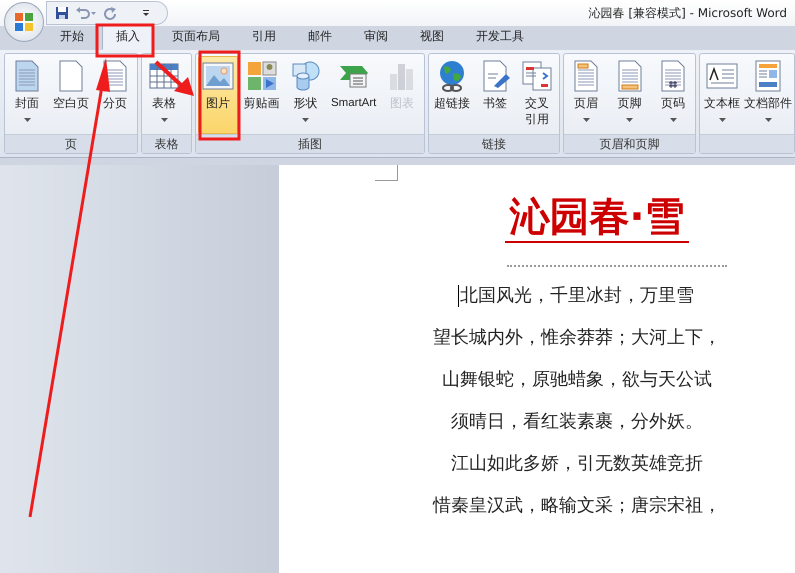 This screenshot has height=573, width=795. What do you see at coordinates (500, 37) in the screenshot?
I see `ribbon-tab: 开发工具` at bounding box center [500, 37].